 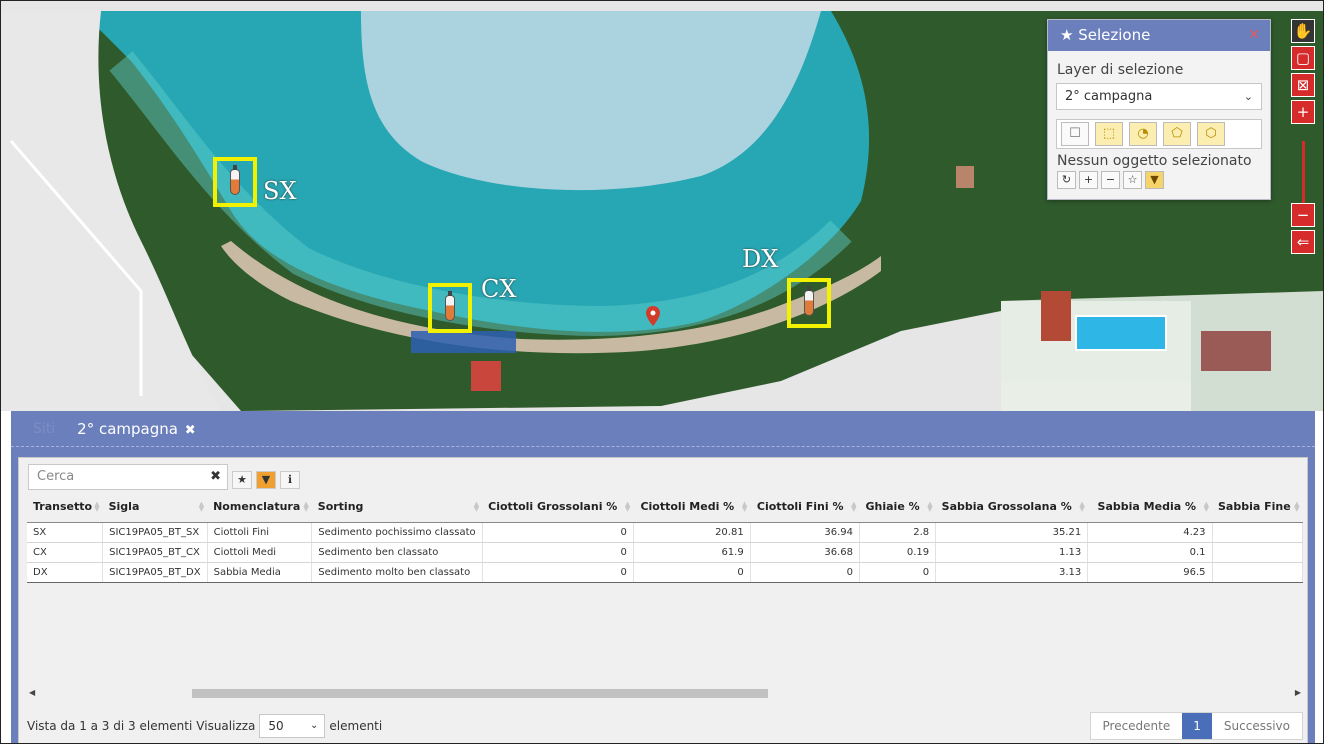 I want to click on table-cell: 0.19, so click(x=898, y=552).